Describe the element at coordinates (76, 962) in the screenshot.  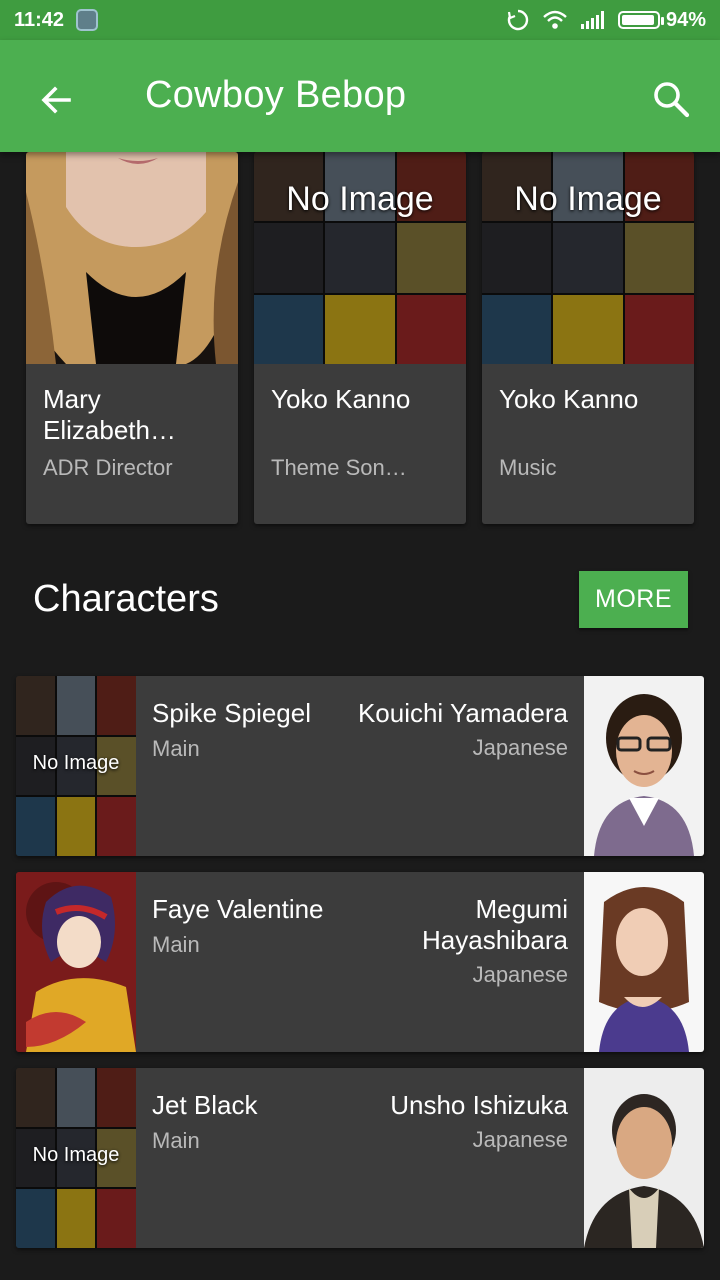
I see `character-image` at that location.